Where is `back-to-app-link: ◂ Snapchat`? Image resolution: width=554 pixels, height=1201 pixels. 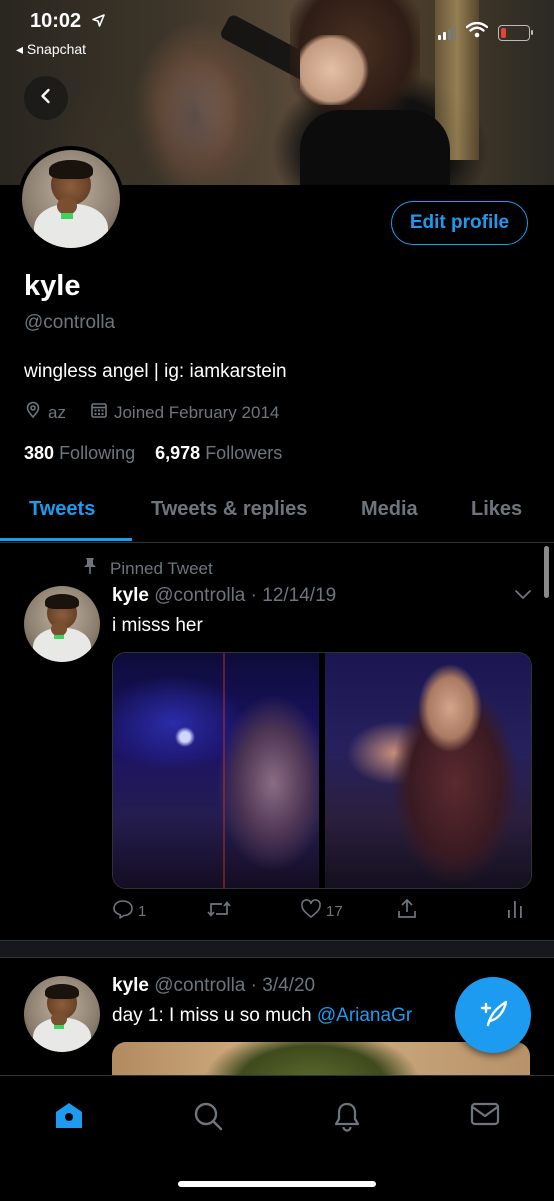
back-to-app-link: ◂ Snapchat is located at coordinates (51, 49).